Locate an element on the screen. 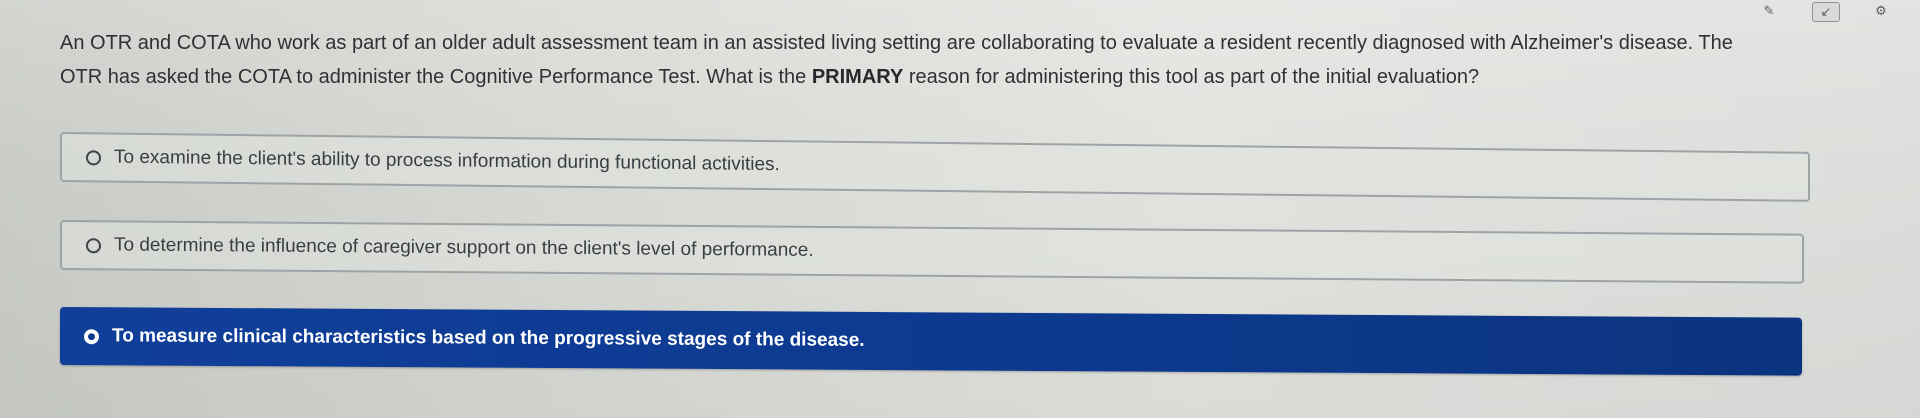  selected-radio-button is located at coordinates (91, 336).